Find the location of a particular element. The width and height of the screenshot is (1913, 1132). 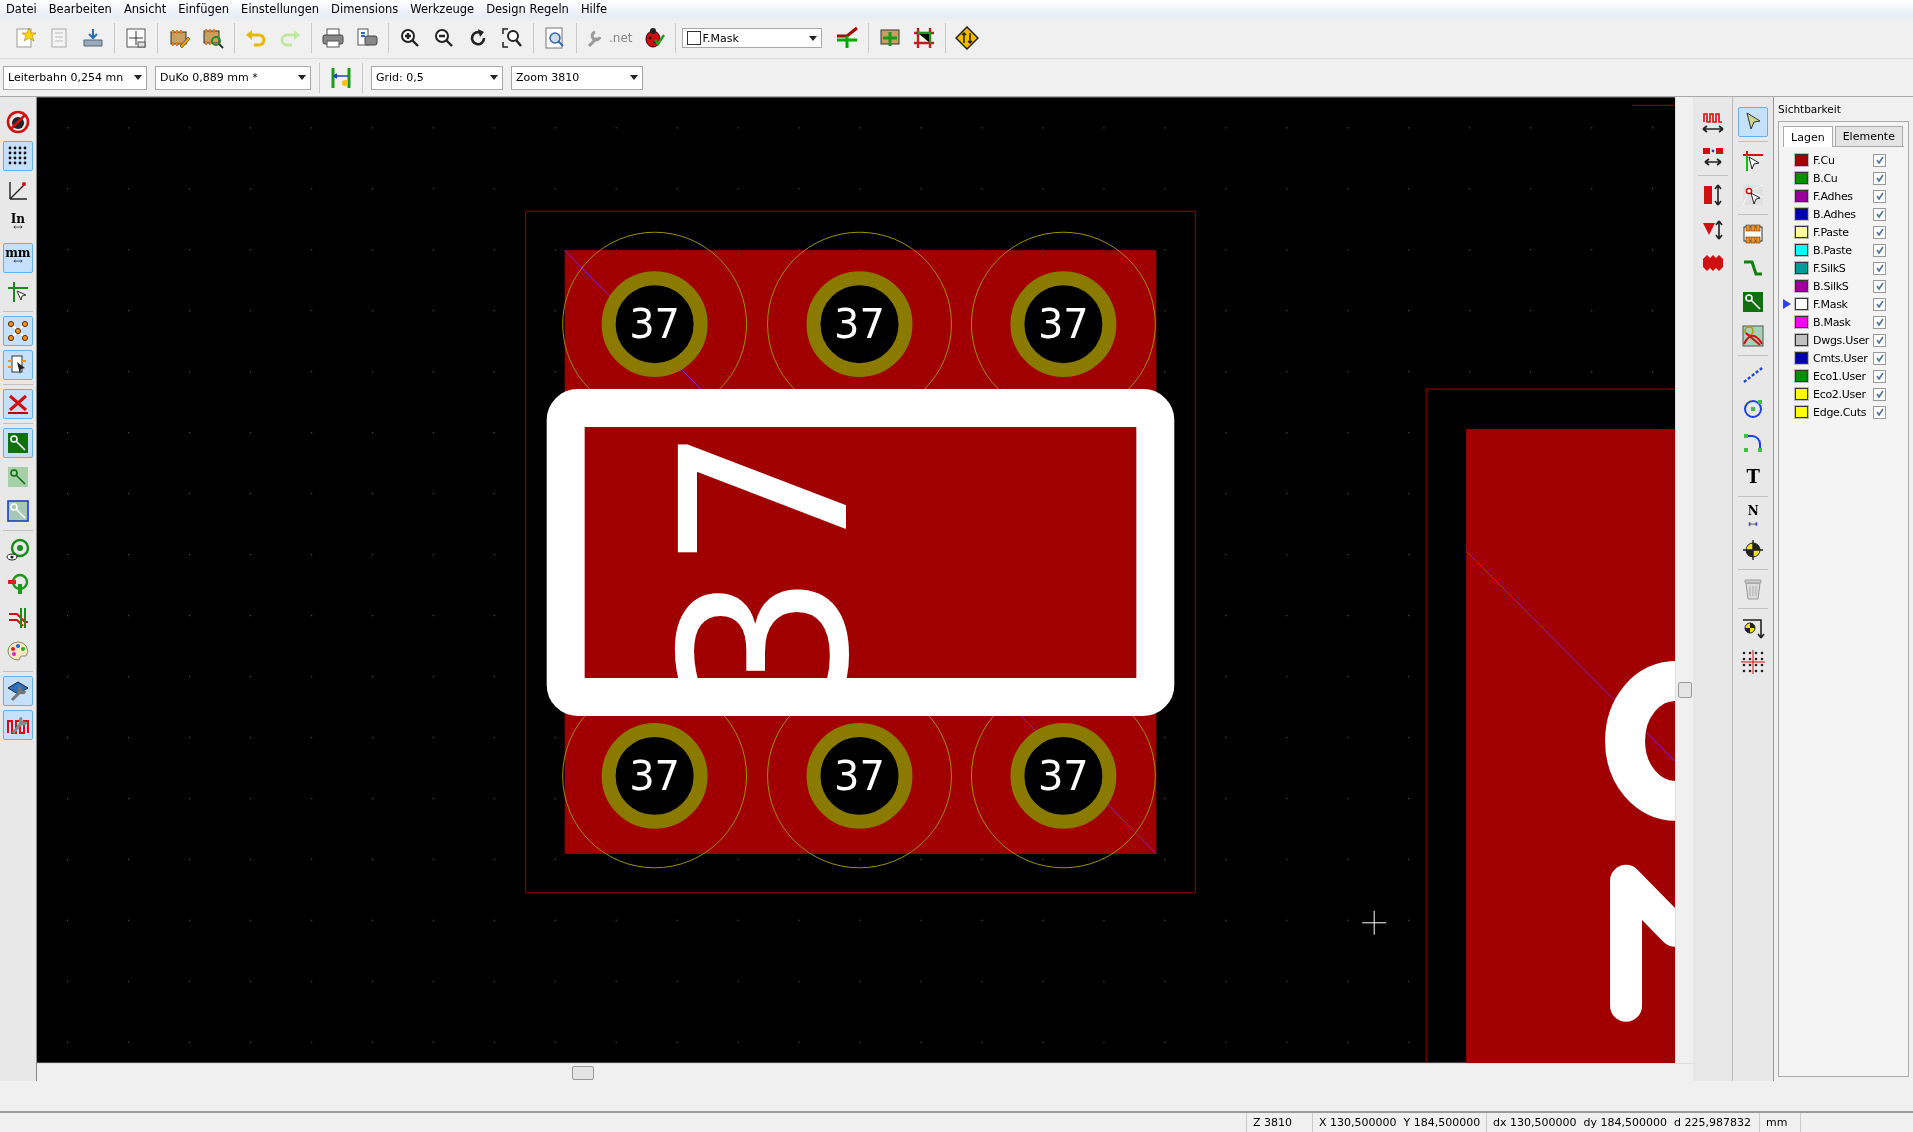

layers-wrench-icon is located at coordinates (17, 691).